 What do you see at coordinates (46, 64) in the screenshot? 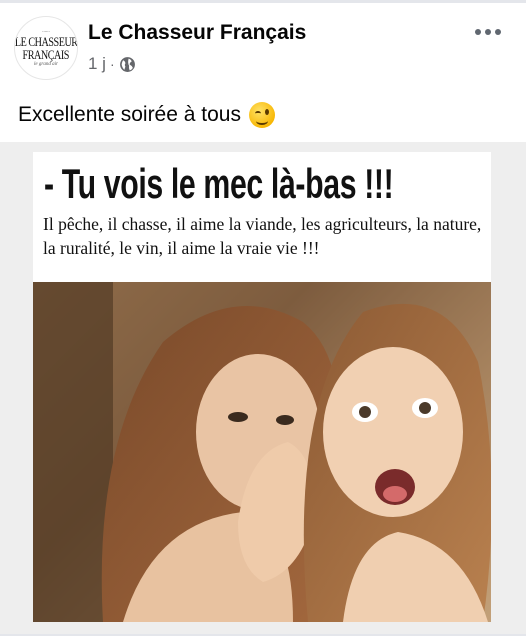
I see `logo-tagline: le grand air` at bounding box center [46, 64].